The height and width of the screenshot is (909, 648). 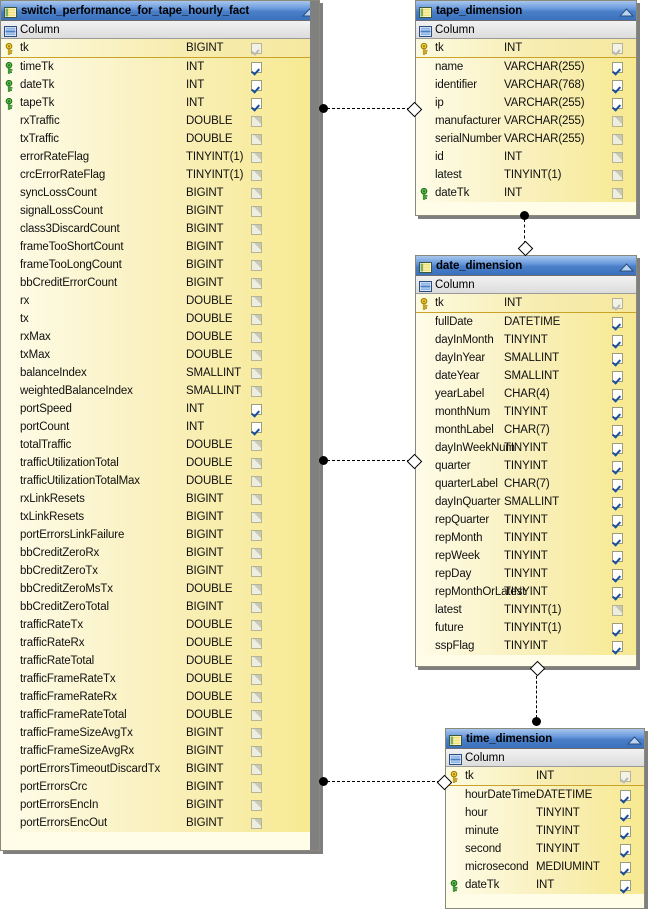 What do you see at coordinates (160, 445) in the screenshot?
I see `table-row: totalTraffic DOUBLE` at bounding box center [160, 445].